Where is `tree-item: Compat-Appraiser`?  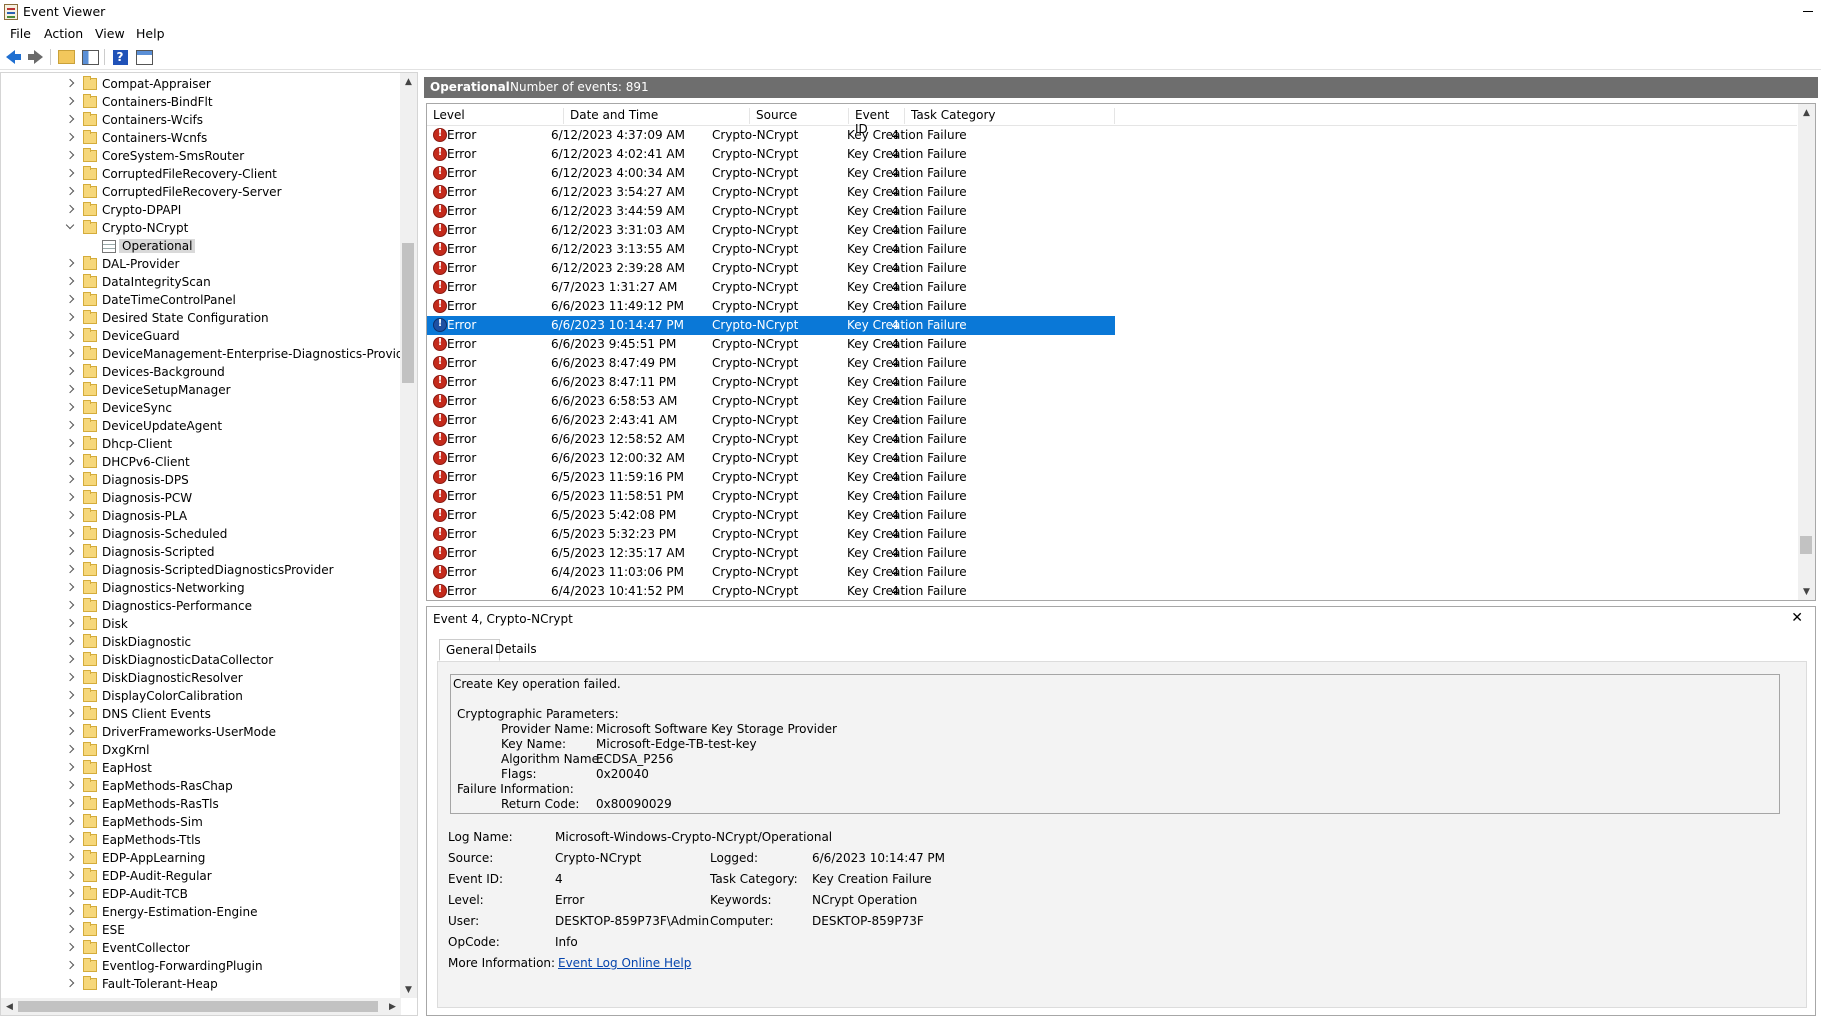
tree-item: Compat-Appraiser is located at coordinates (201, 85).